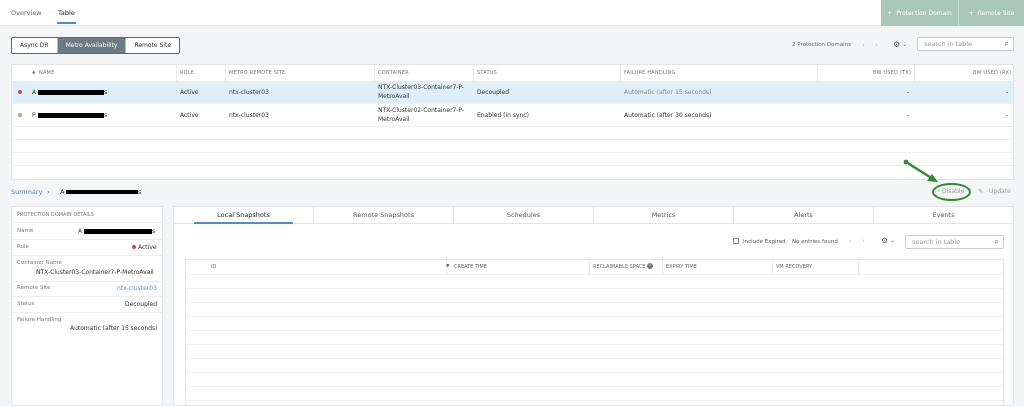 The image size is (1024, 406). Describe the element at coordinates (187, 73) in the screenshot. I see `col-header-role: ROLE` at that location.